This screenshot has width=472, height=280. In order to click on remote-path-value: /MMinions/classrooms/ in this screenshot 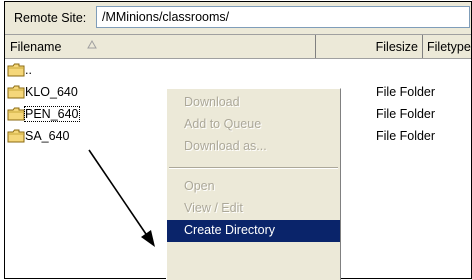, I will do `click(166, 17)`.